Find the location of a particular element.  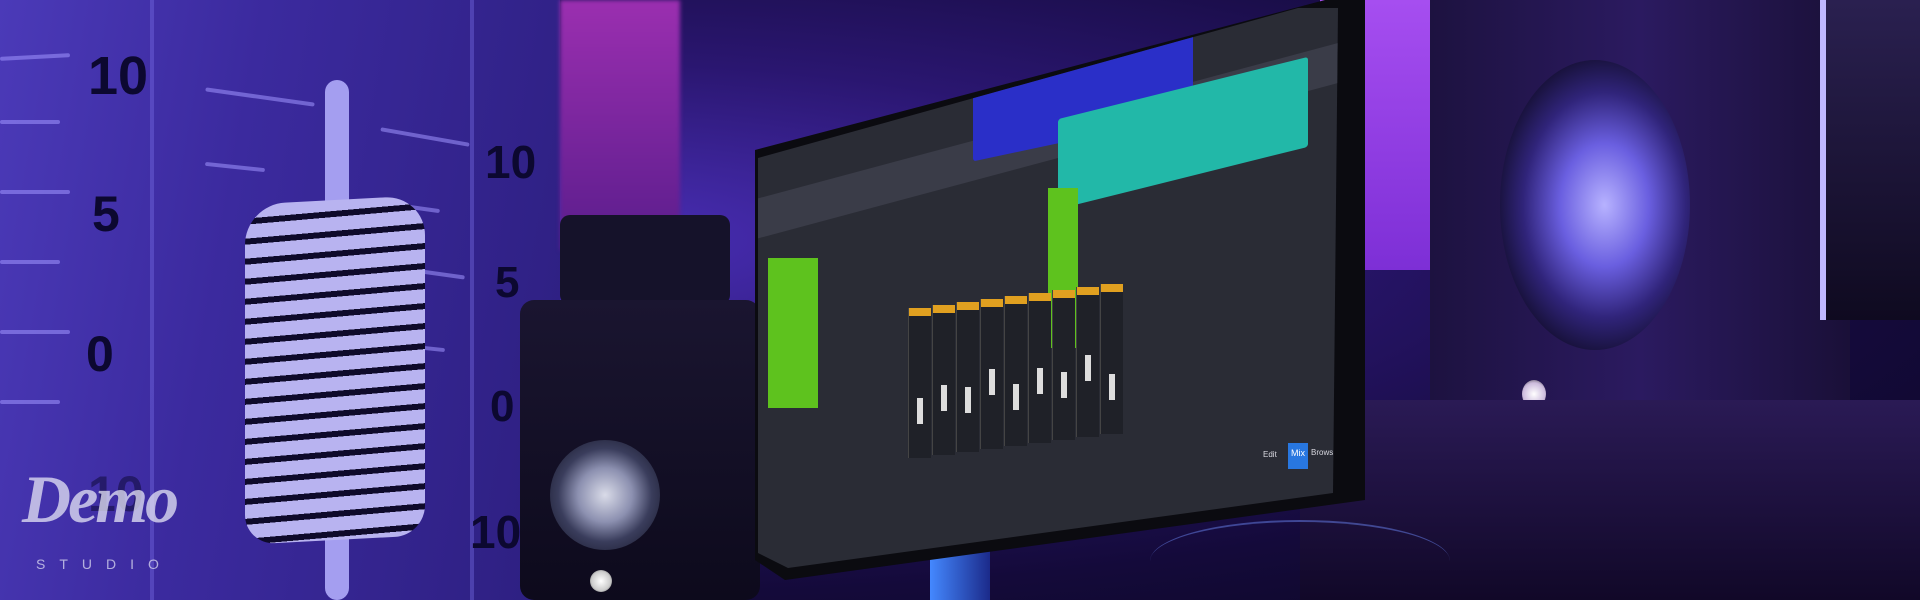

right-woofer is located at coordinates (1595, 205).